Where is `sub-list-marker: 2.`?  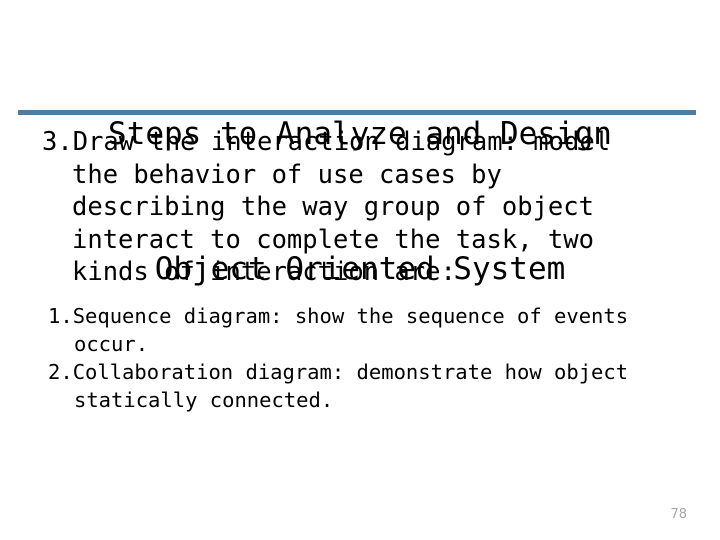
sub-list-marker: 2. is located at coordinates (60, 371).